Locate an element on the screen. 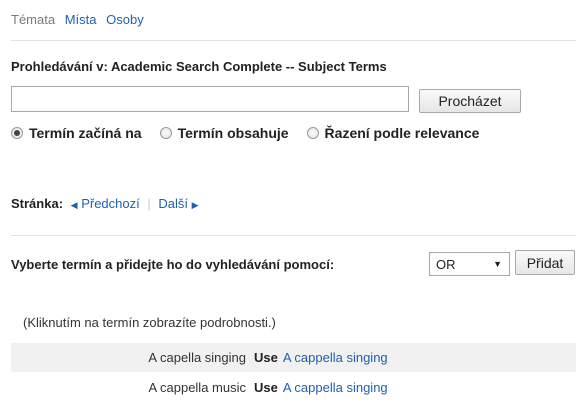 The image size is (578, 406). previous-page-link: Předchozí is located at coordinates (110, 203).